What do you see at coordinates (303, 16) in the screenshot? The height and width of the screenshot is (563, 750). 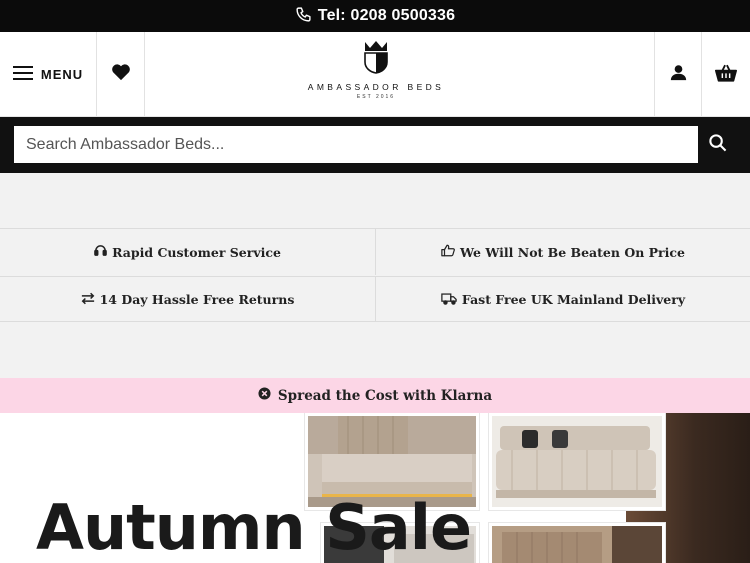 I see `phone-icon` at bounding box center [303, 16].